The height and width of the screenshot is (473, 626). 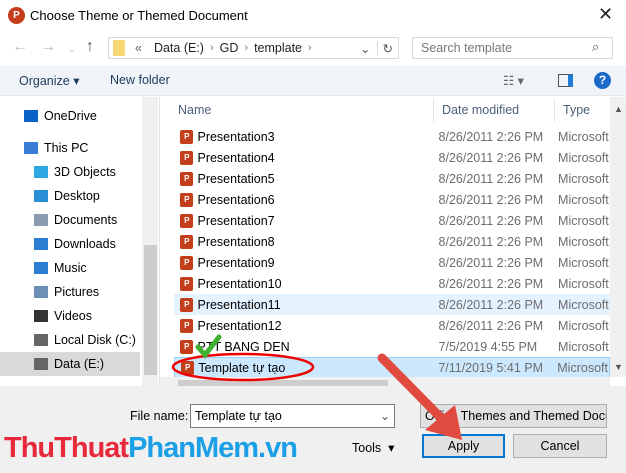 I want to click on highlight-ellipse, so click(x=243, y=367).